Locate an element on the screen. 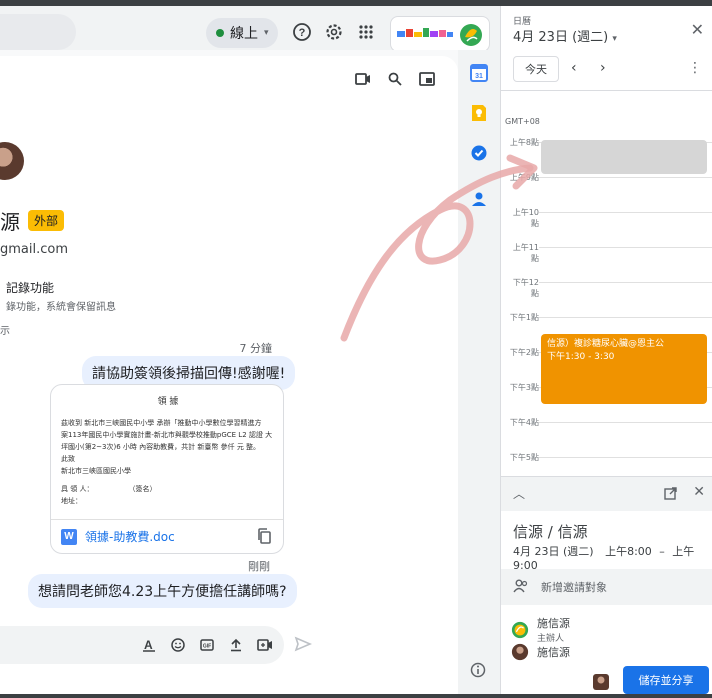  document-preview-line: 坪國小(第2~3次)6 小時 內容助教費，共計 新臺幣 參仟 元 整。 is located at coordinates (161, 447).